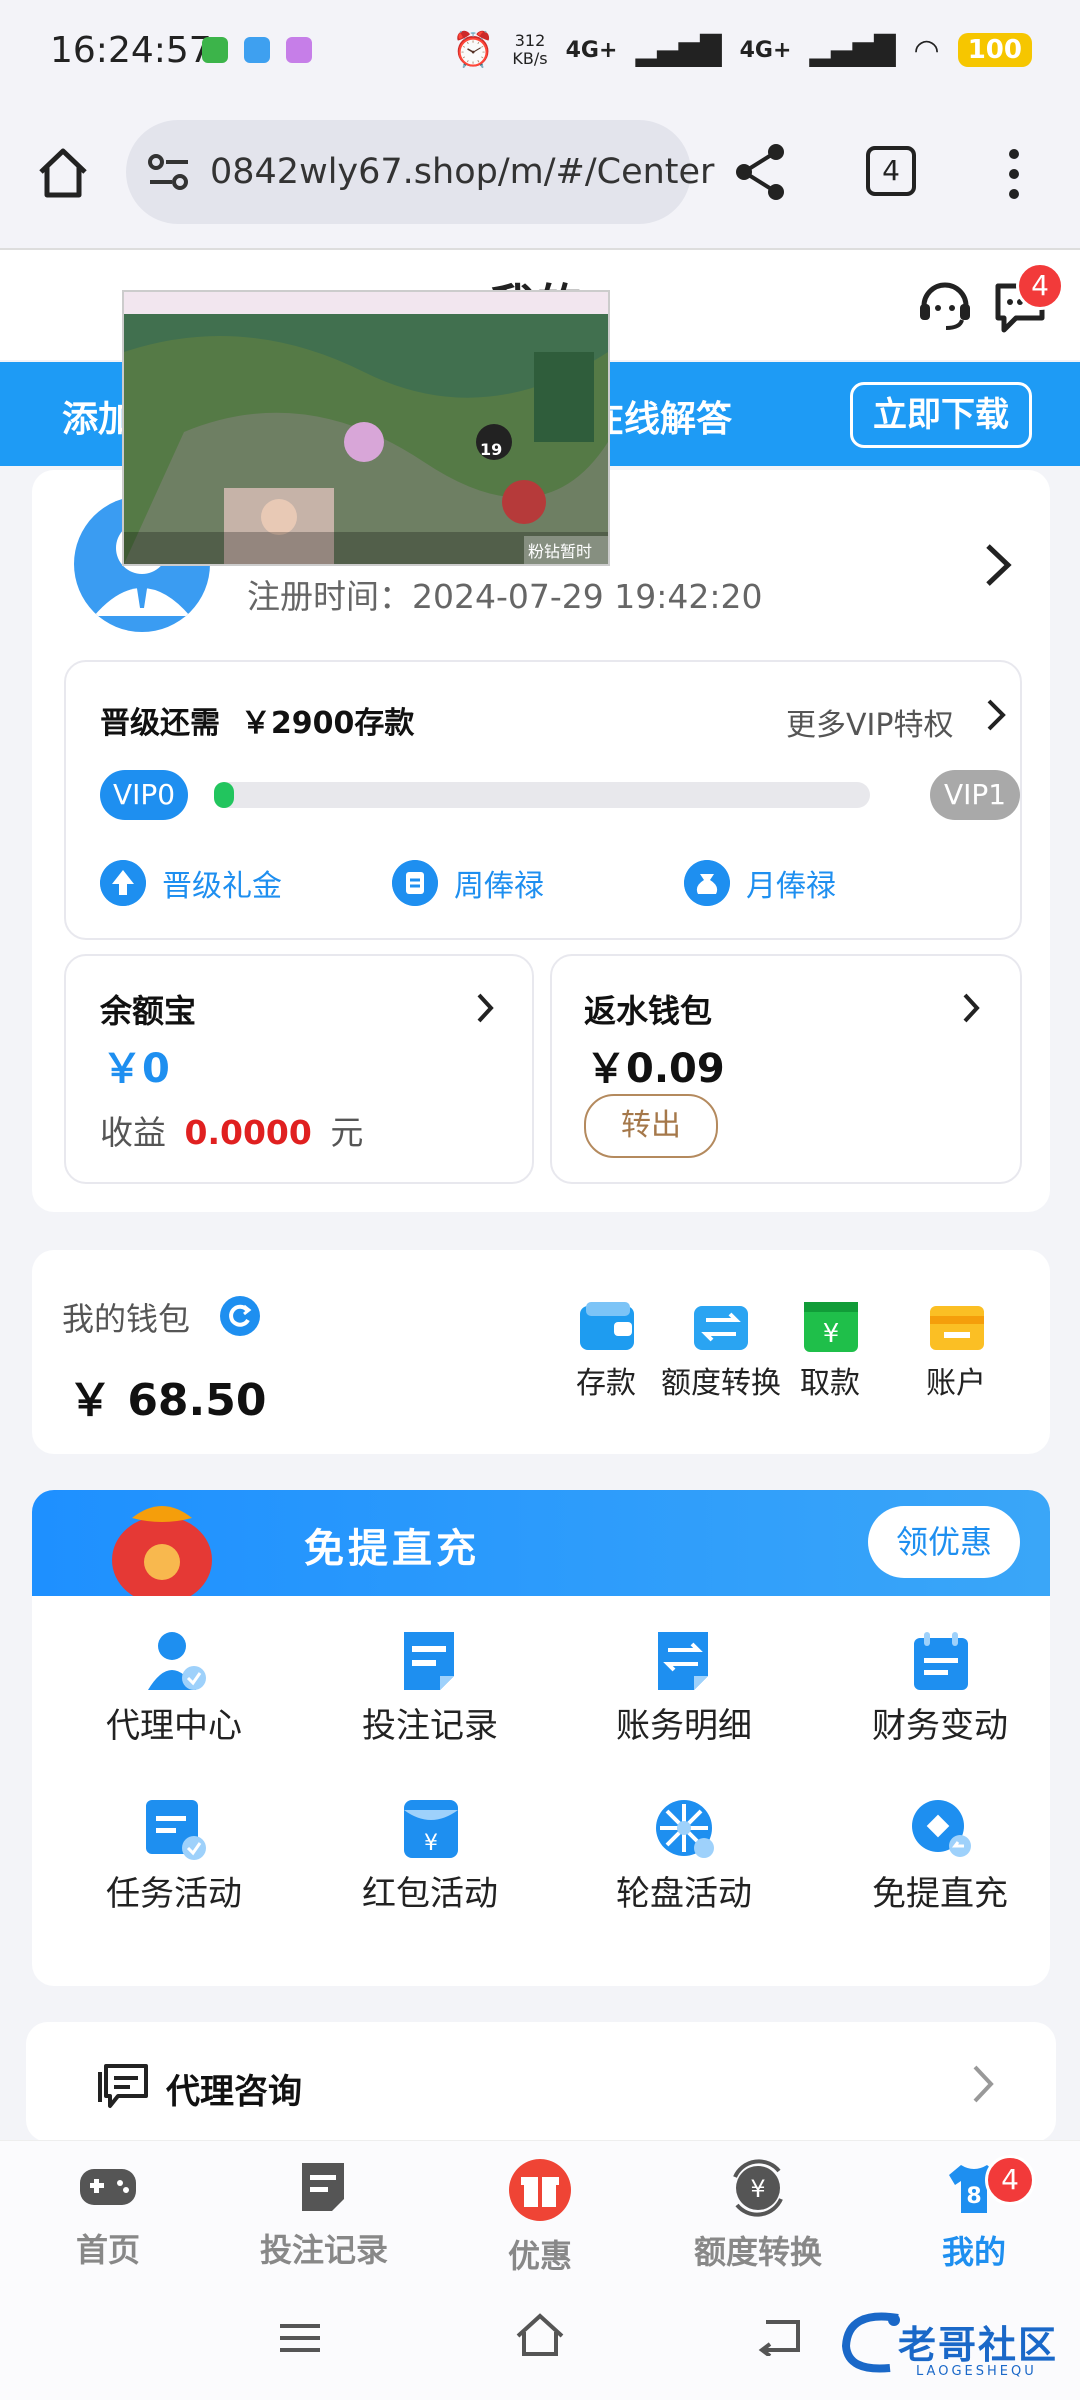  Describe the element at coordinates (973, 2252) in the screenshot. I see `nav-label: 我的` at that location.